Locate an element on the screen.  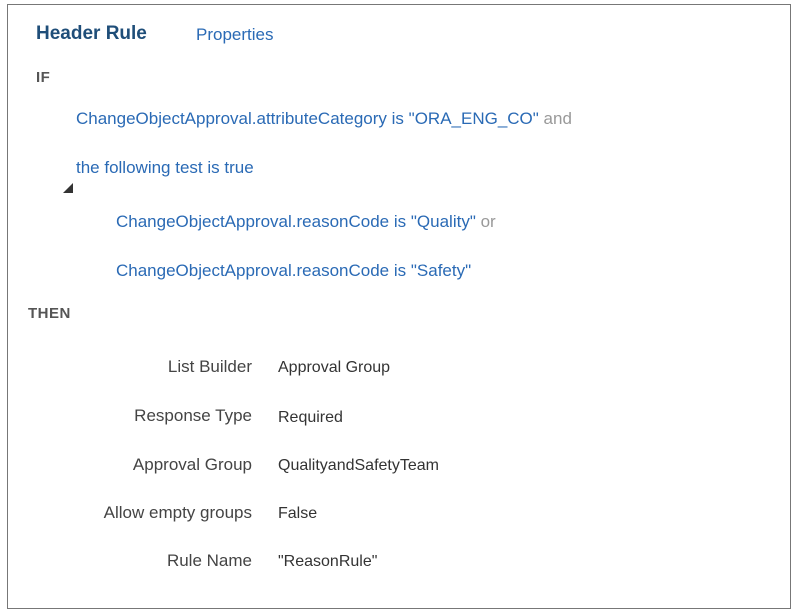
action-value-list-builder: Approval Group is located at coordinates (334, 368).